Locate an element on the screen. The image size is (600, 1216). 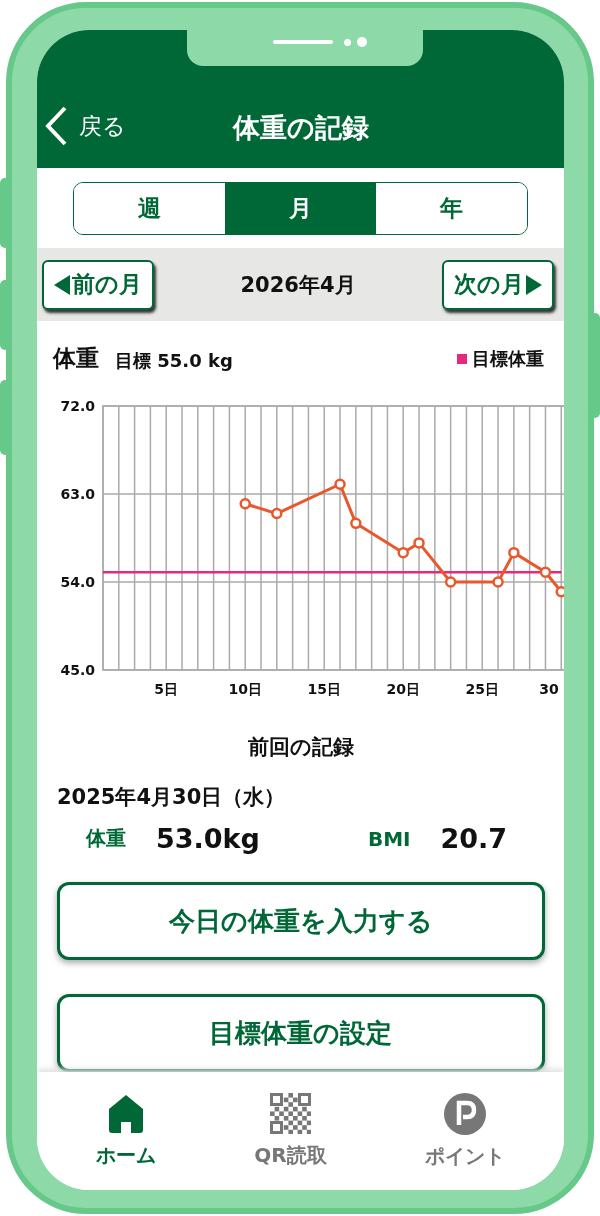
bmi-label: BMI is located at coordinates (389, 838).